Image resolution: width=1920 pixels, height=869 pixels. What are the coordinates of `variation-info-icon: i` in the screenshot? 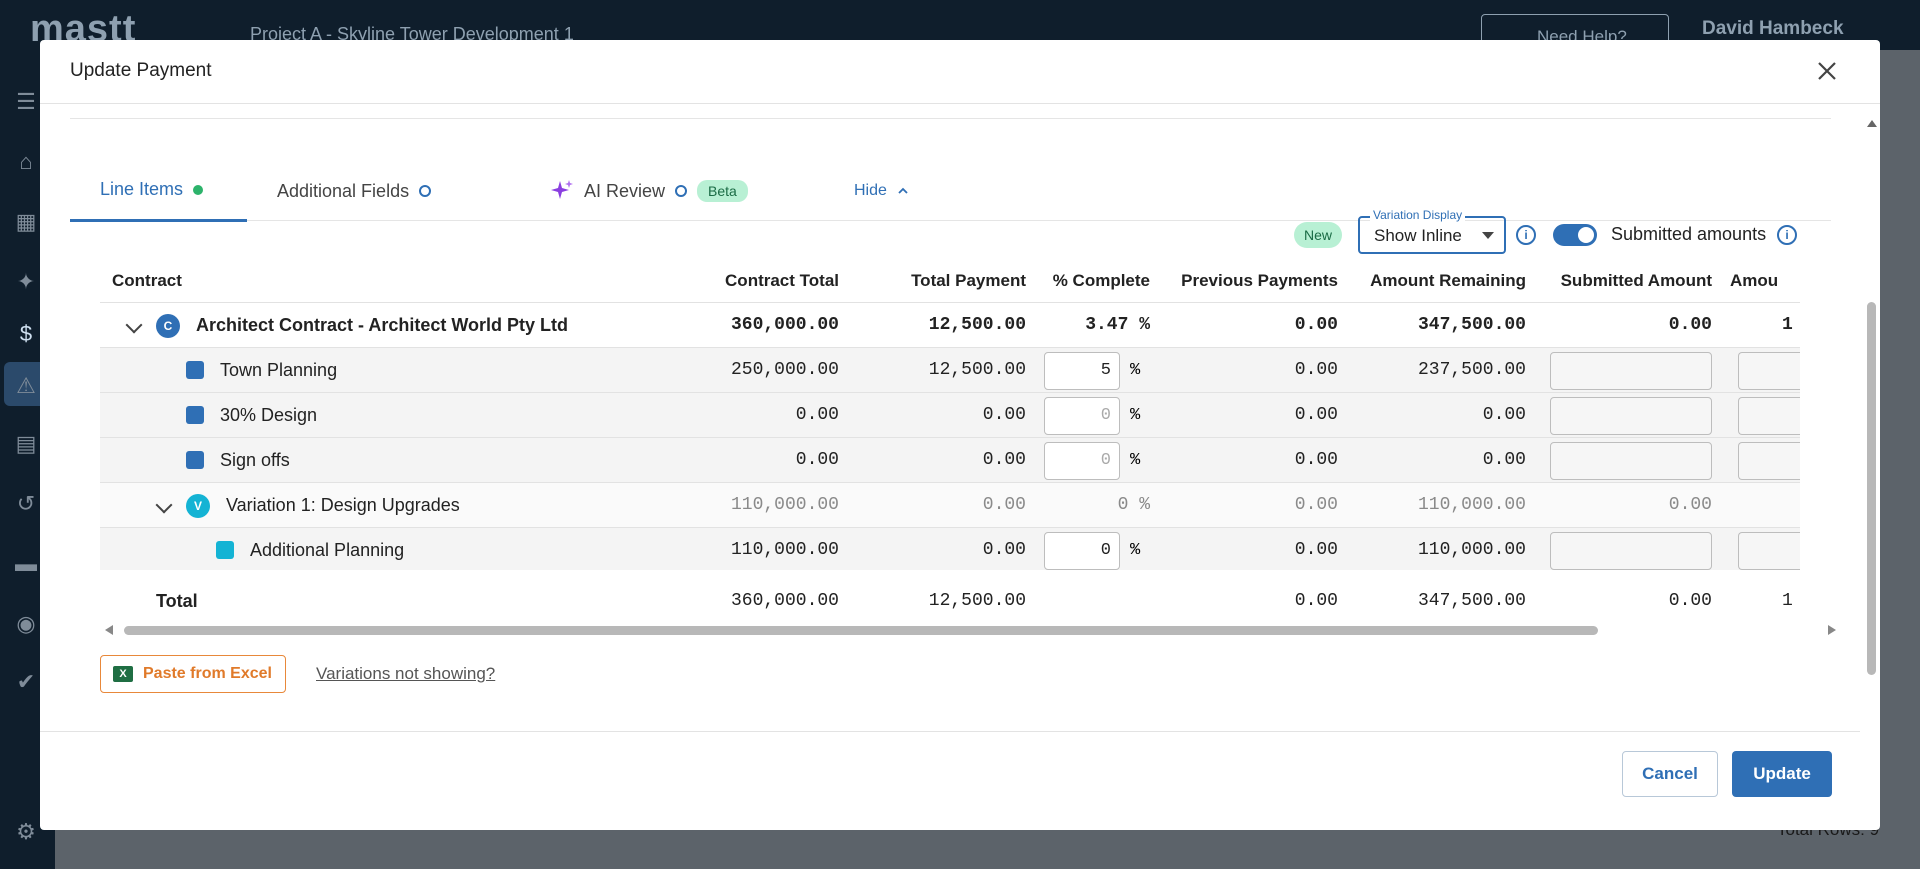 It's located at (1526, 235).